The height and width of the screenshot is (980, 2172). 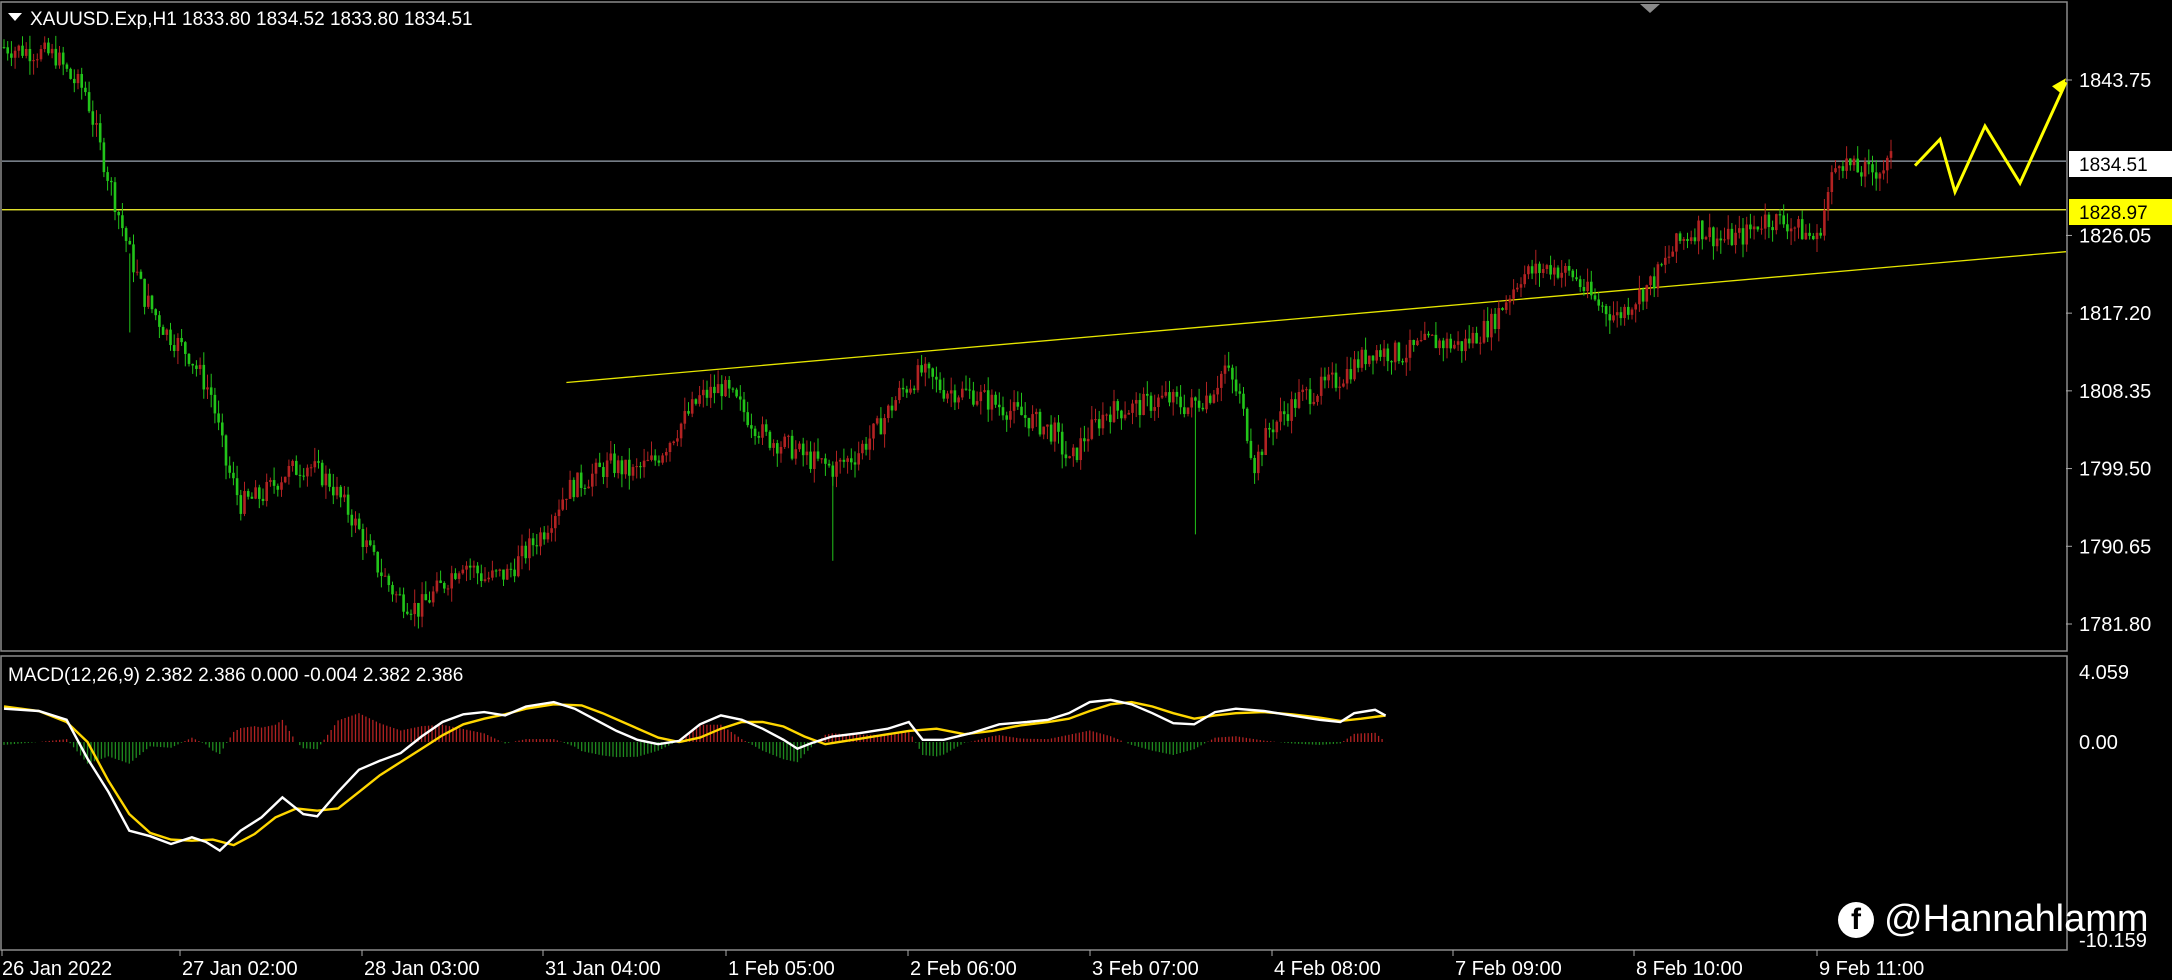 I want to click on symbol-dropdown-icon, so click(x=15, y=17).